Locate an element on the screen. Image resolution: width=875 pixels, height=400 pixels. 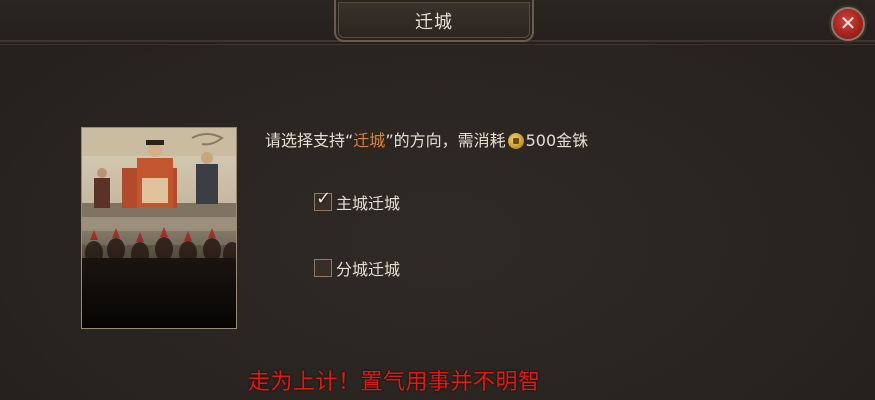
cost-unit: 金铢 is located at coordinates (572, 140).